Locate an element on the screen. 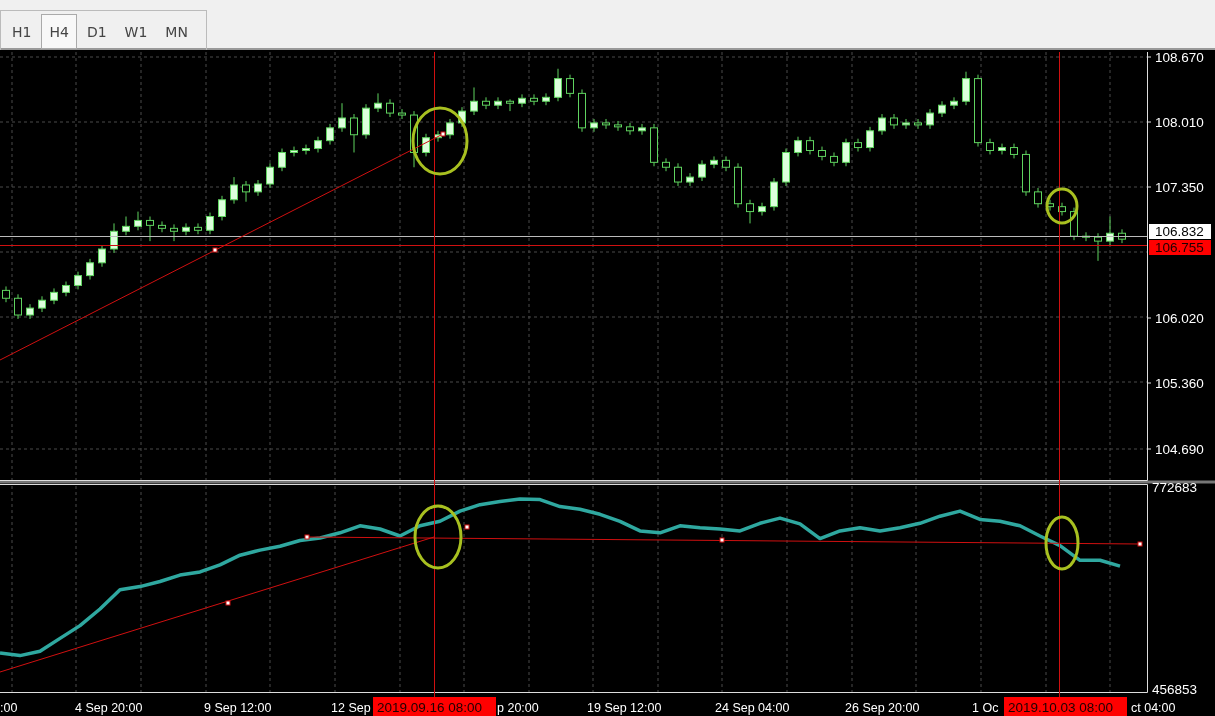  timeframe-tab: W1 is located at coordinates (136, 31).